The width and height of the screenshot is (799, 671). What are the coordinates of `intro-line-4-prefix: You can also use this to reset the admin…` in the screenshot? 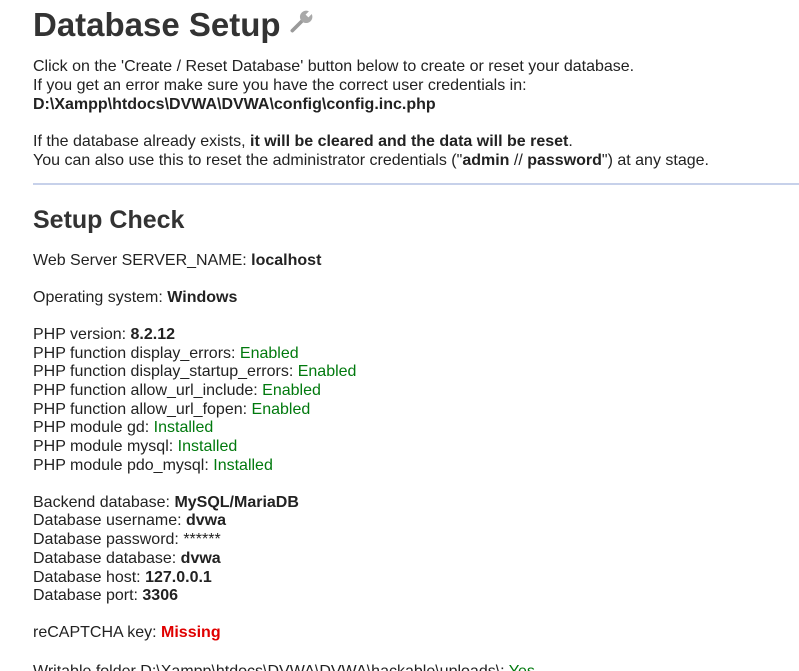 It's located at (248, 160).